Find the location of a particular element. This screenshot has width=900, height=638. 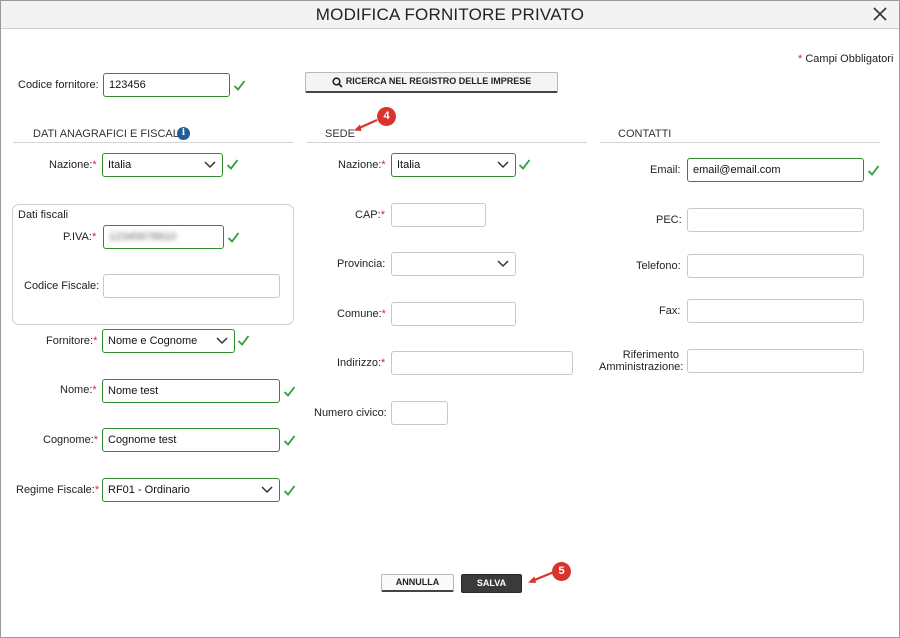

codice-fiscale-input is located at coordinates (191, 286).